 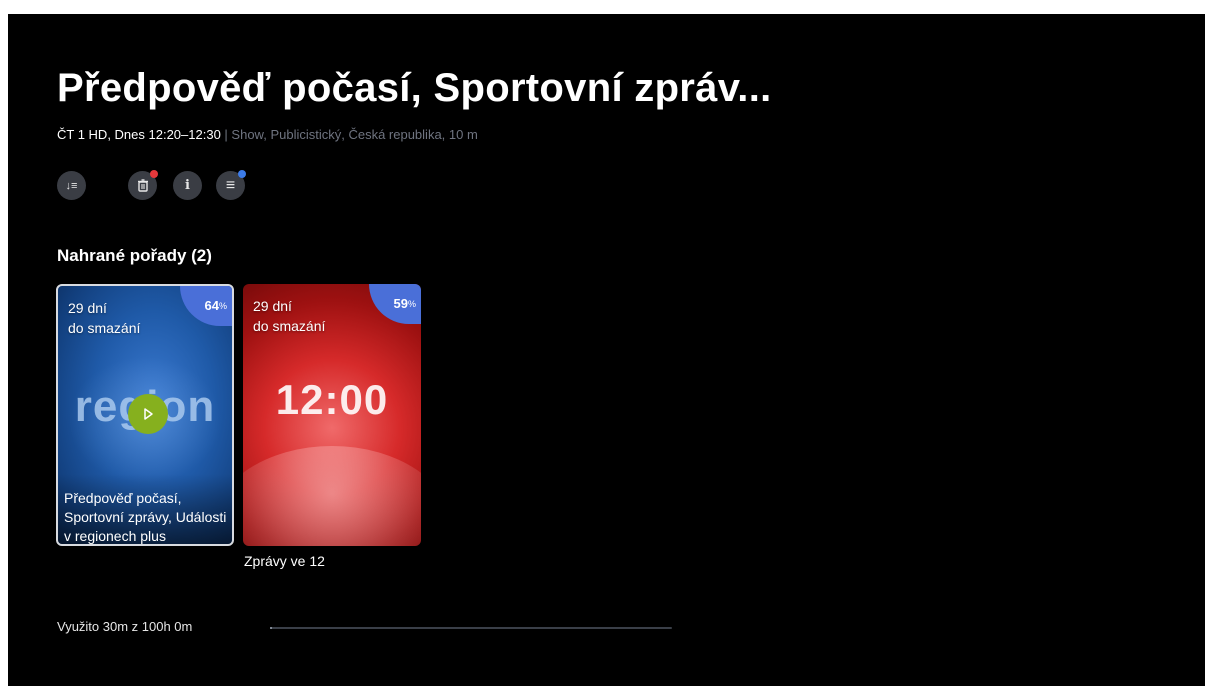 I want to click on recording-card: 29 dní do smazání 59% 12:00 Zprávy ve 12, so click(x=332, y=427).